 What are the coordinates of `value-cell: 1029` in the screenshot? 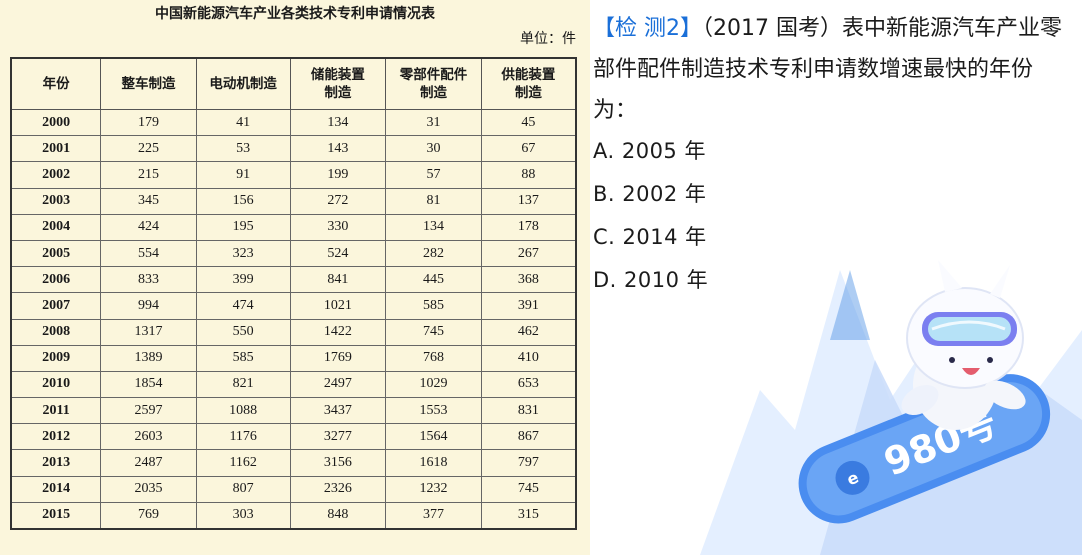 It's located at (433, 384).